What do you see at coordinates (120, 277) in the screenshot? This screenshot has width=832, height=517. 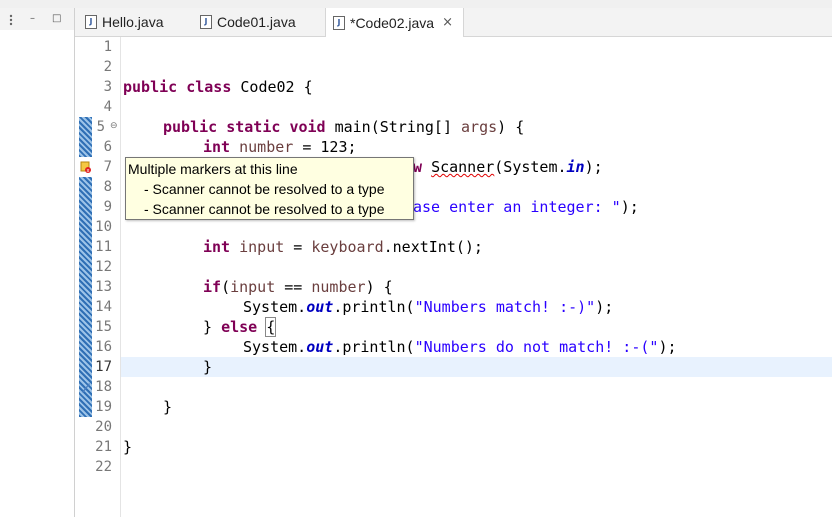 I see `gutter-divider` at bounding box center [120, 277].